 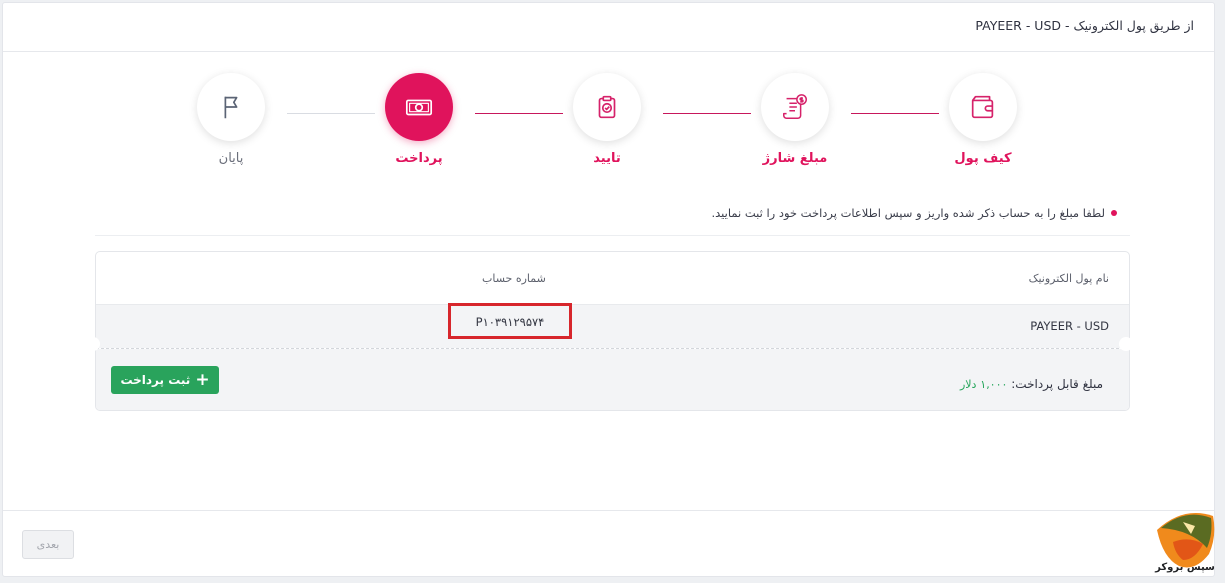 I want to click on payable-amount-label: مبلغ قابل پرداخت:, so click(x=1057, y=384).